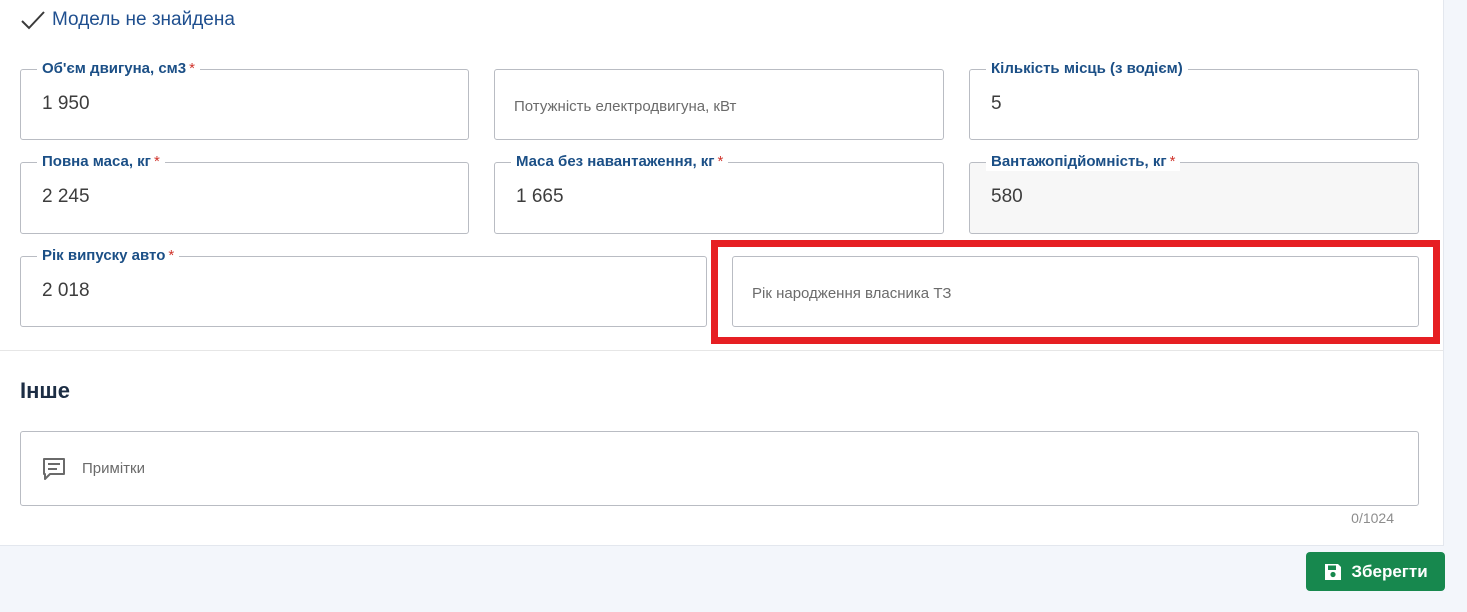 The width and height of the screenshot is (1467, 612). Describe the element at coordinates (1083, 162) in the screenshot. I see `load-capacity-label: Вантажопідйомність, кг *` at that location.